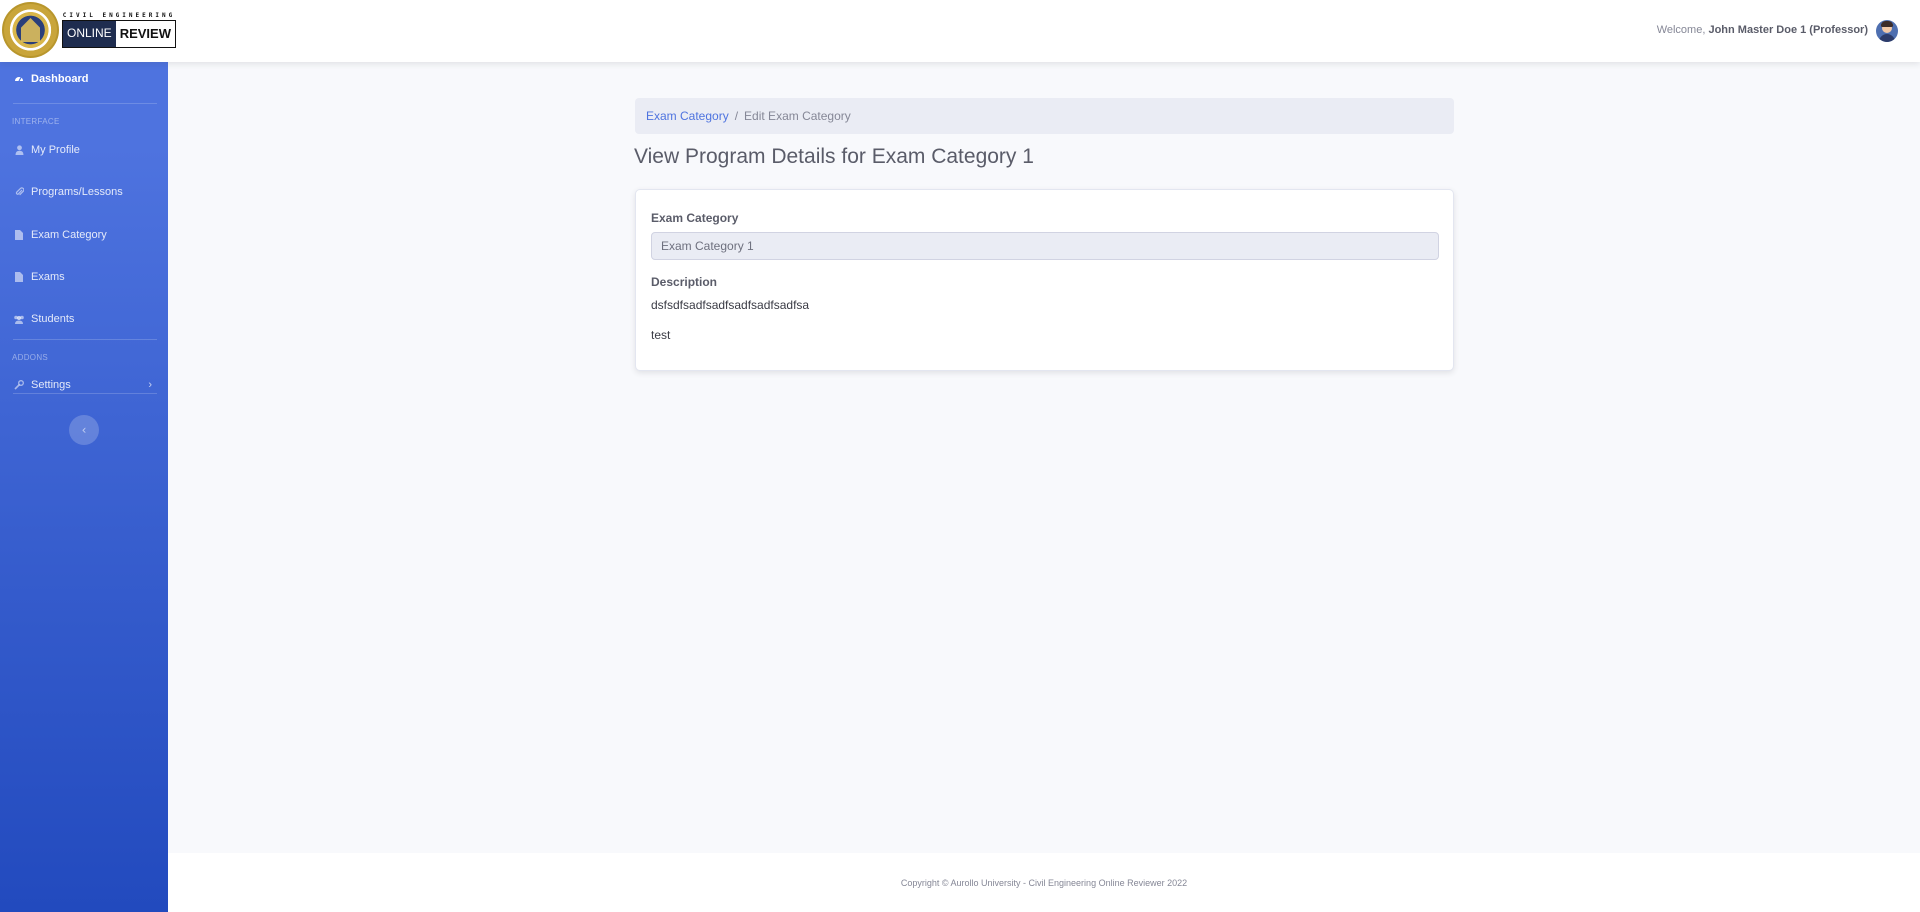 The width and height of the screenshot is (1920, 912). I want to click on user-welcome: Welcome, John Master Doe 1 (Professor), so click(1762, 30).